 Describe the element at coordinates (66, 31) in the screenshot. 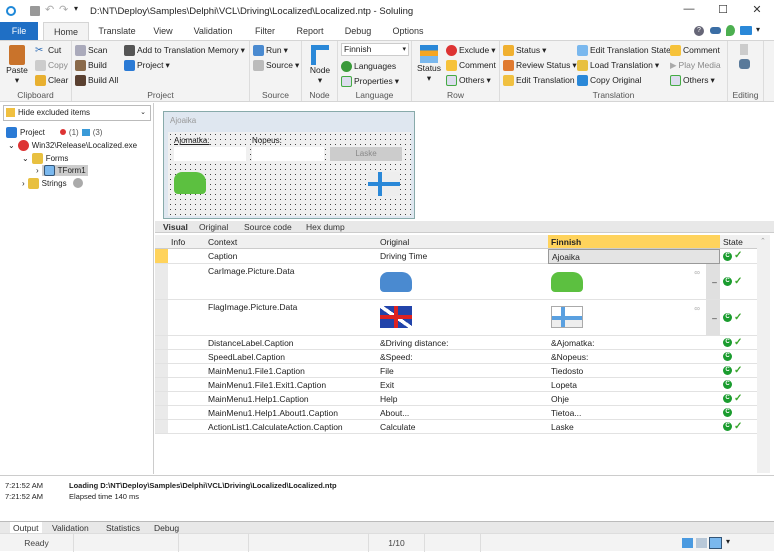

I see `tab-home: Home` at that location.